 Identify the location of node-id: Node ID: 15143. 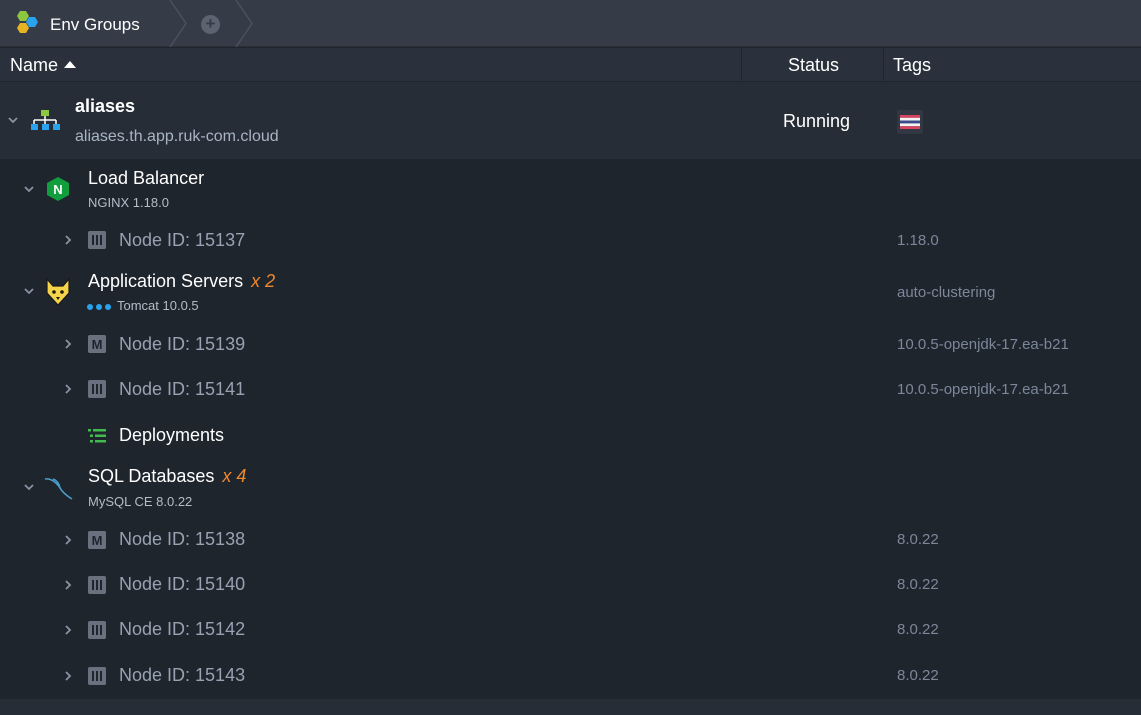
(182, 675).